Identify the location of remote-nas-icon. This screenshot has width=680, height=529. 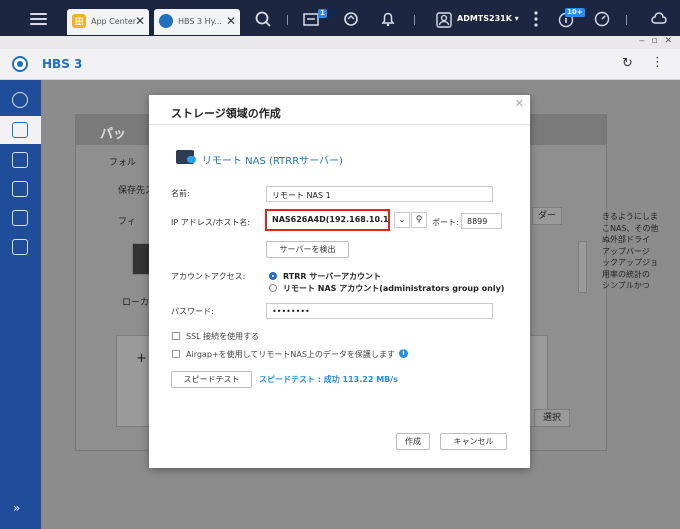
(186, 157).